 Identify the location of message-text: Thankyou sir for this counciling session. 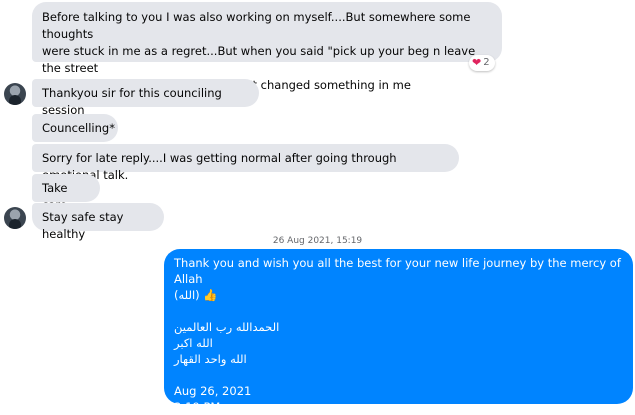
(132, 101).